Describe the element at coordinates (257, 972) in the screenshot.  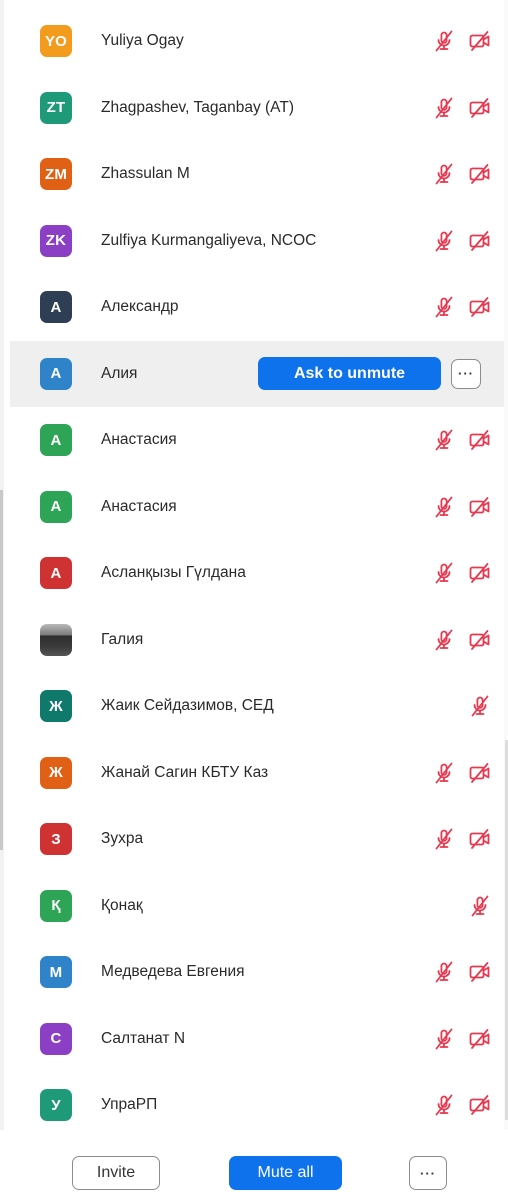
I see `participant-row: М Медведева Евгения` at that location.